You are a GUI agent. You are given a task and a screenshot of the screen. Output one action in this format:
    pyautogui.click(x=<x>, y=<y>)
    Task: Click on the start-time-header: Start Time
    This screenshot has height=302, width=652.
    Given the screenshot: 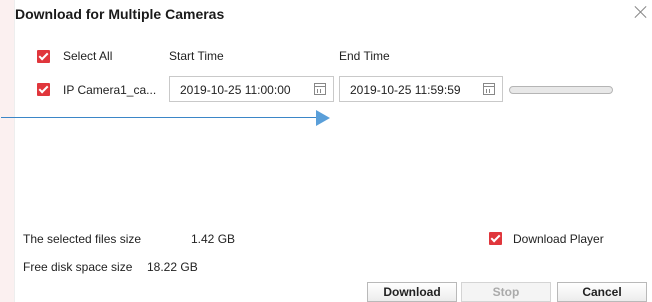 What is the action you would take?
    pyautogui.click(x=196, y=56)
    